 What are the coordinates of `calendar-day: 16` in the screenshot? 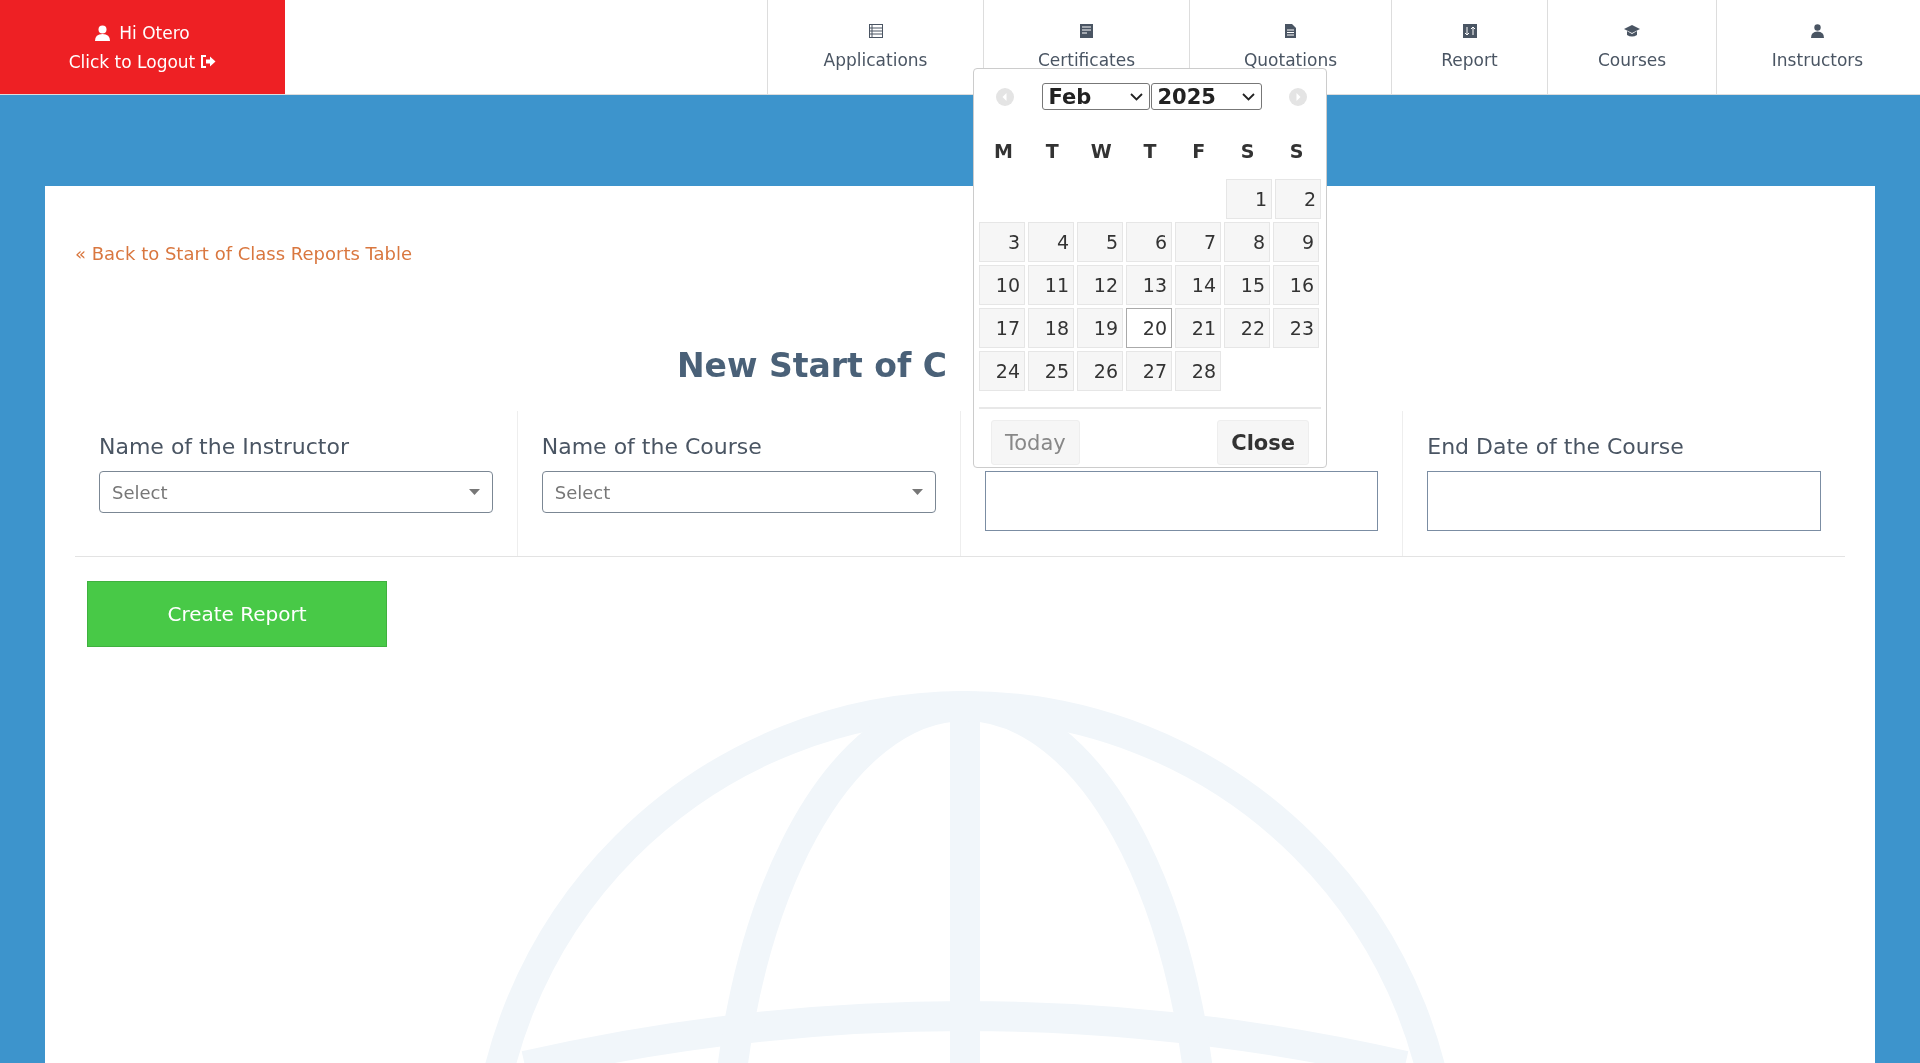 It's located at (1296, 285).